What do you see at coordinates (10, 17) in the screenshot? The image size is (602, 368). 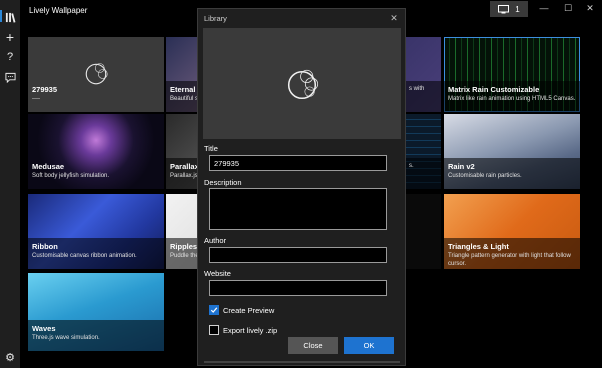 I see `library-icon` at bounding box center [10, 17].